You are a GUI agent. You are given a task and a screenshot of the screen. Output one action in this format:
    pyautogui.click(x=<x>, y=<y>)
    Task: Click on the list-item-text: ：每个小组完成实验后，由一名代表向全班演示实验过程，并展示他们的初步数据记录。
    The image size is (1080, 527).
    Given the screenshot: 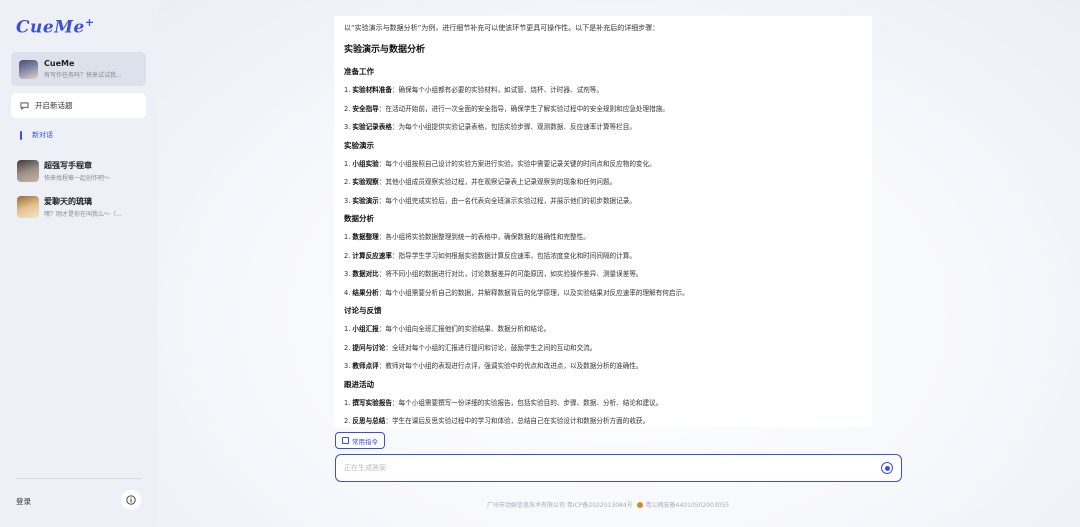 What is the action you would take?
    pyautogui.click(x=507, y=200)
    